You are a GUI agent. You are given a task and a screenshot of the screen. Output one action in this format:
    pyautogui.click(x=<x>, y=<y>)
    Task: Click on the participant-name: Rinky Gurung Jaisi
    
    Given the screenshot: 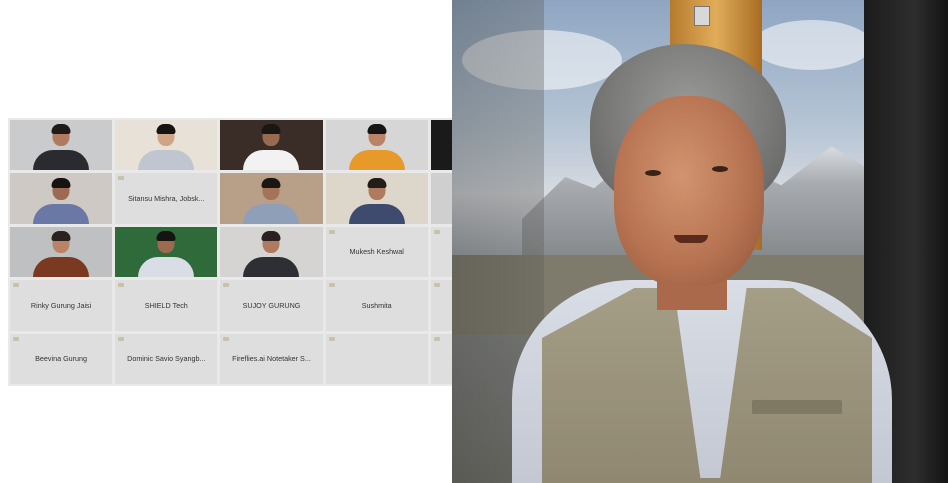 What is the action you would take?
    pyautogui.click(x=61, y=305)
    